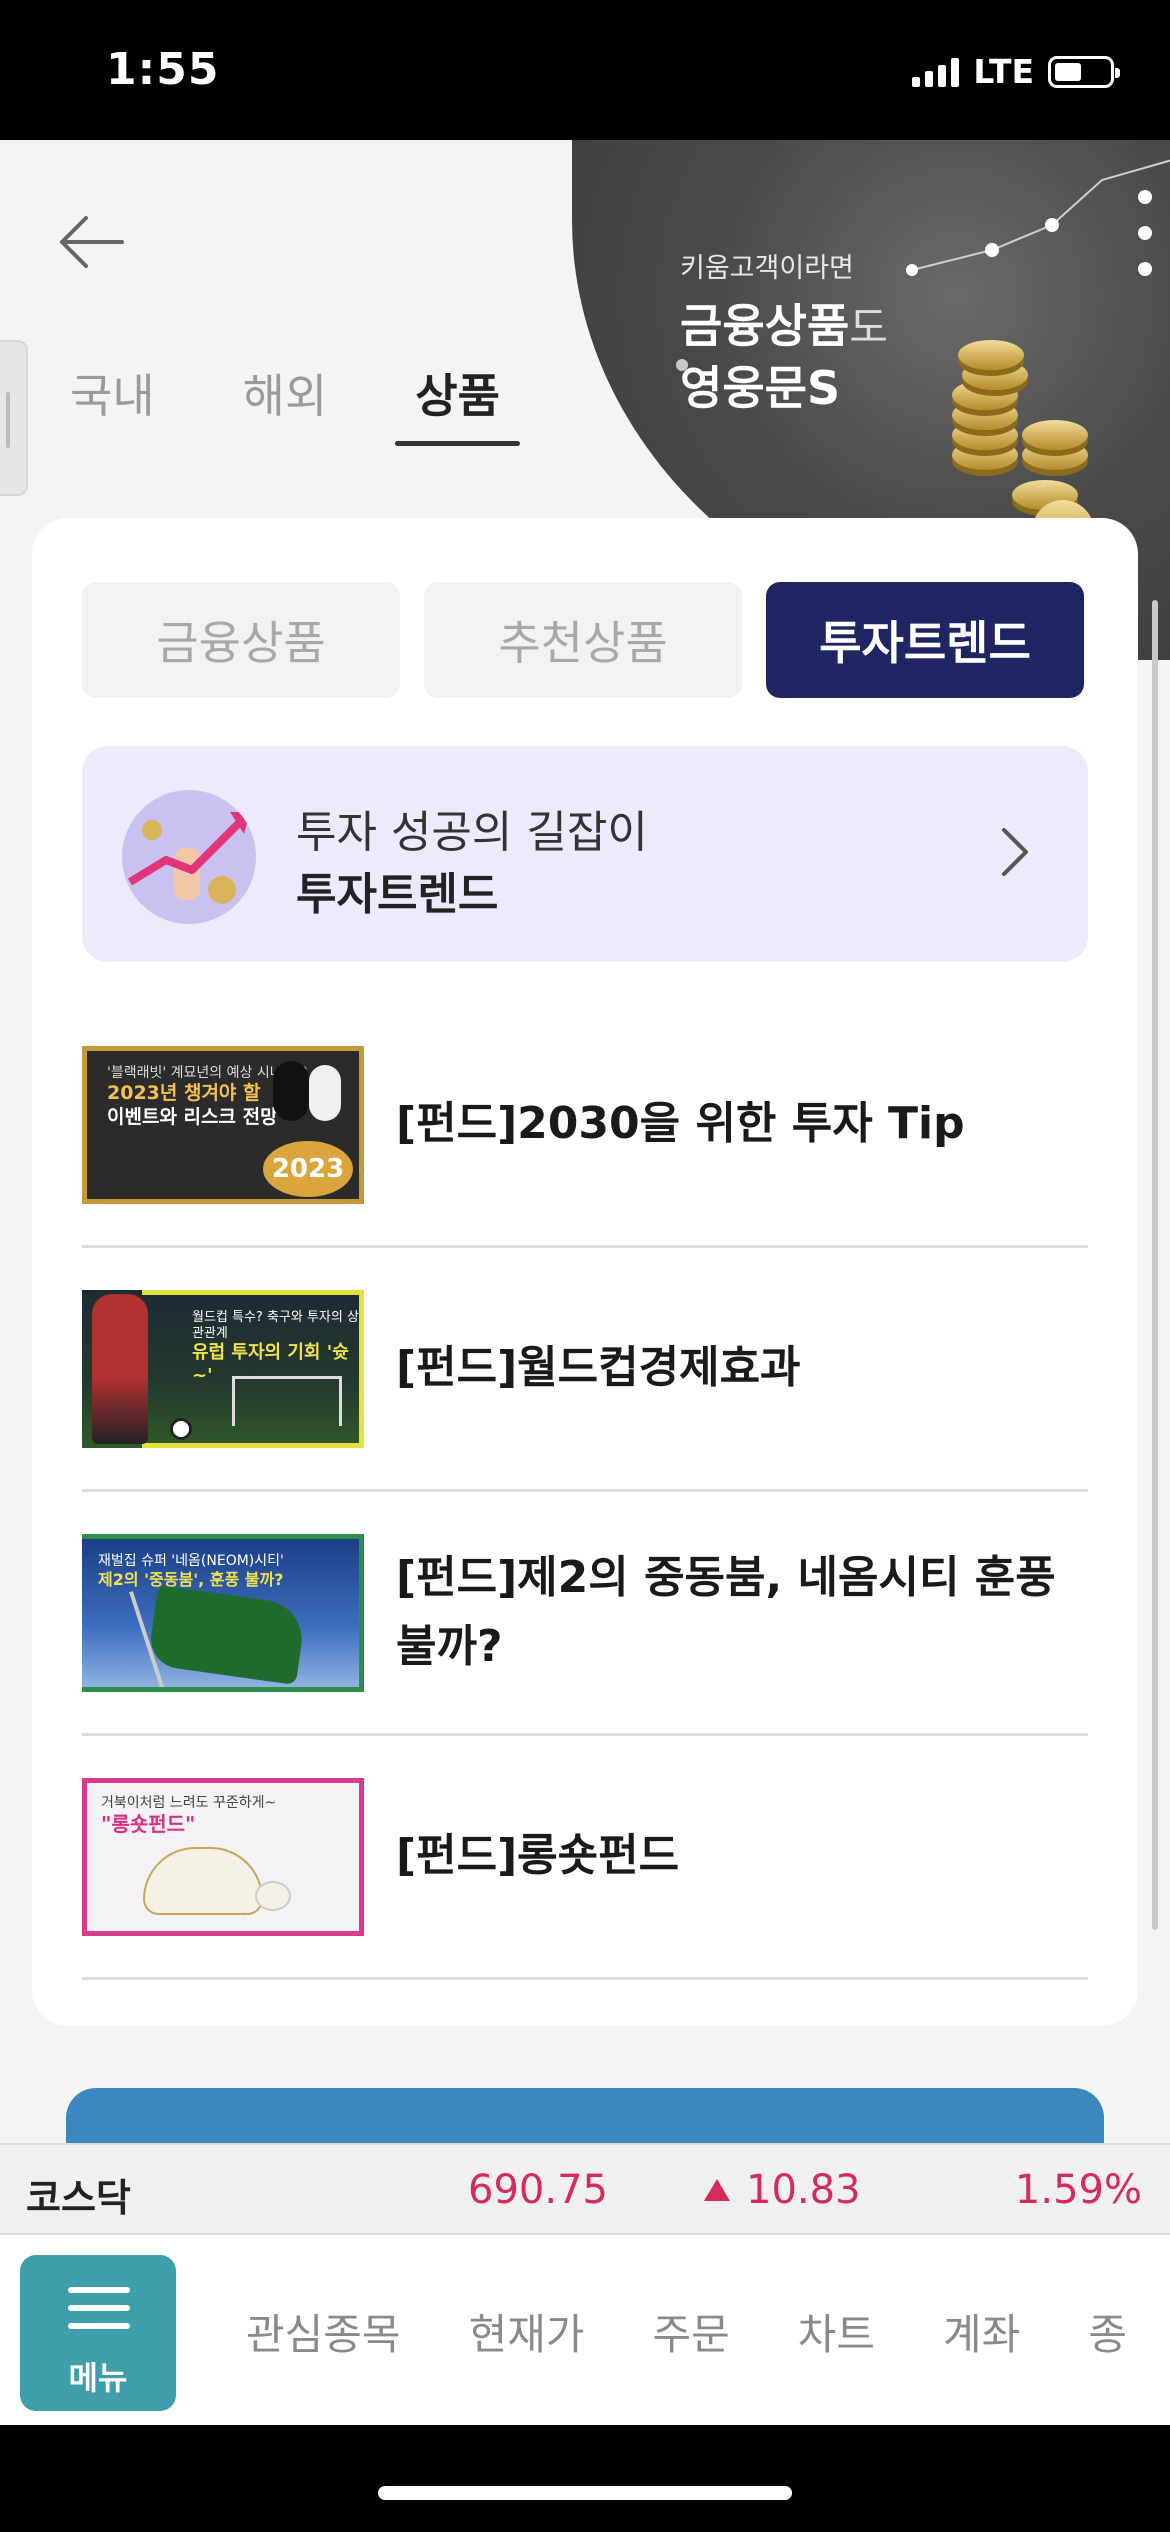 The image size is (1170, 2532). I want to click on market-ticker: 코스닥 690.75 10.83 1.59%, so click(585, 2189).